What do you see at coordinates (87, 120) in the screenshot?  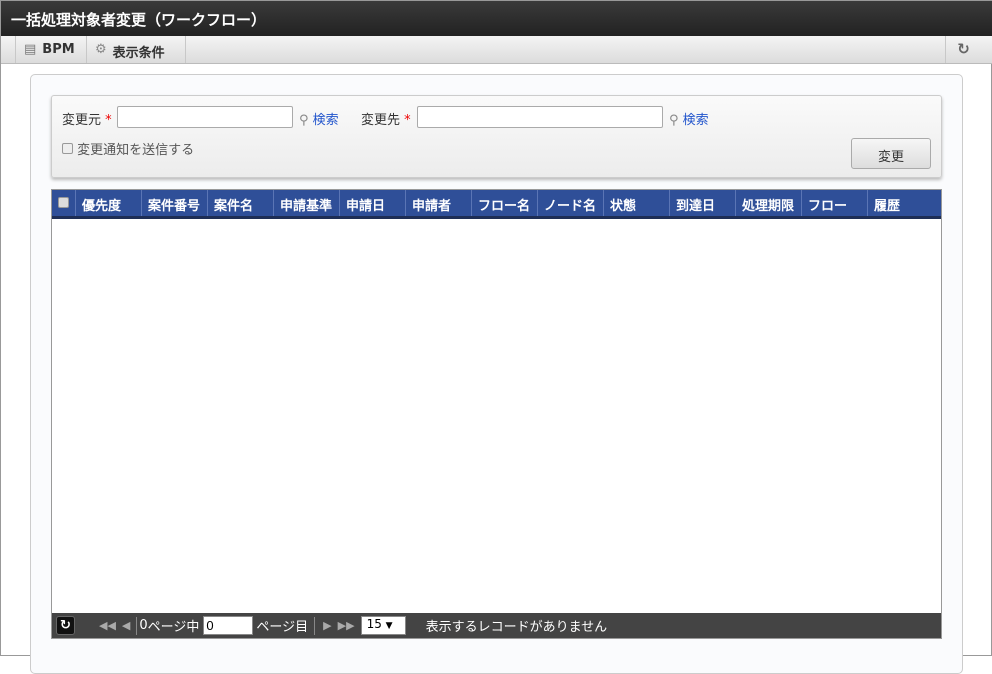 I see `from-label: 変更元 *` at bounding box center [87, 120].